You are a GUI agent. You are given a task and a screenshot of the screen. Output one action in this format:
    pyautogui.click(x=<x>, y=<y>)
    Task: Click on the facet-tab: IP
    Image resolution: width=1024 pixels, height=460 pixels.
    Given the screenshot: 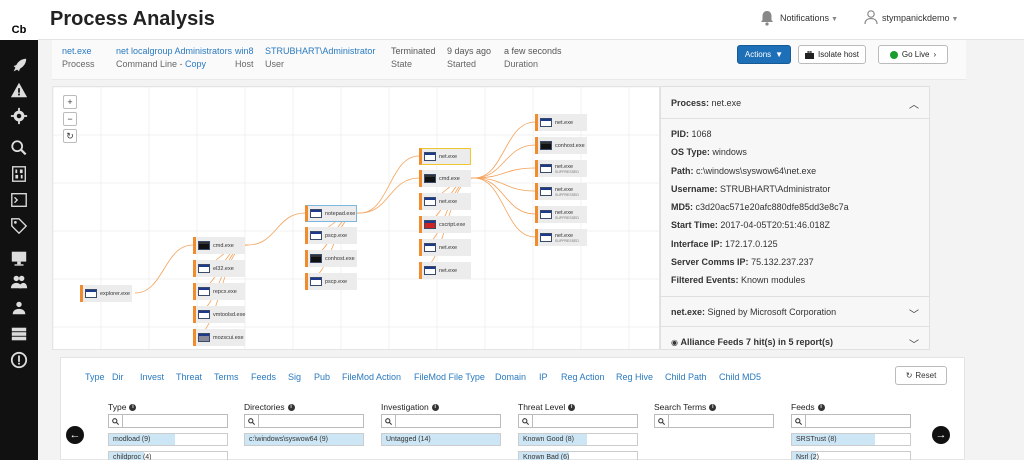 What is the action you would take?
    pyautogui.click(x=543, y=377)
    